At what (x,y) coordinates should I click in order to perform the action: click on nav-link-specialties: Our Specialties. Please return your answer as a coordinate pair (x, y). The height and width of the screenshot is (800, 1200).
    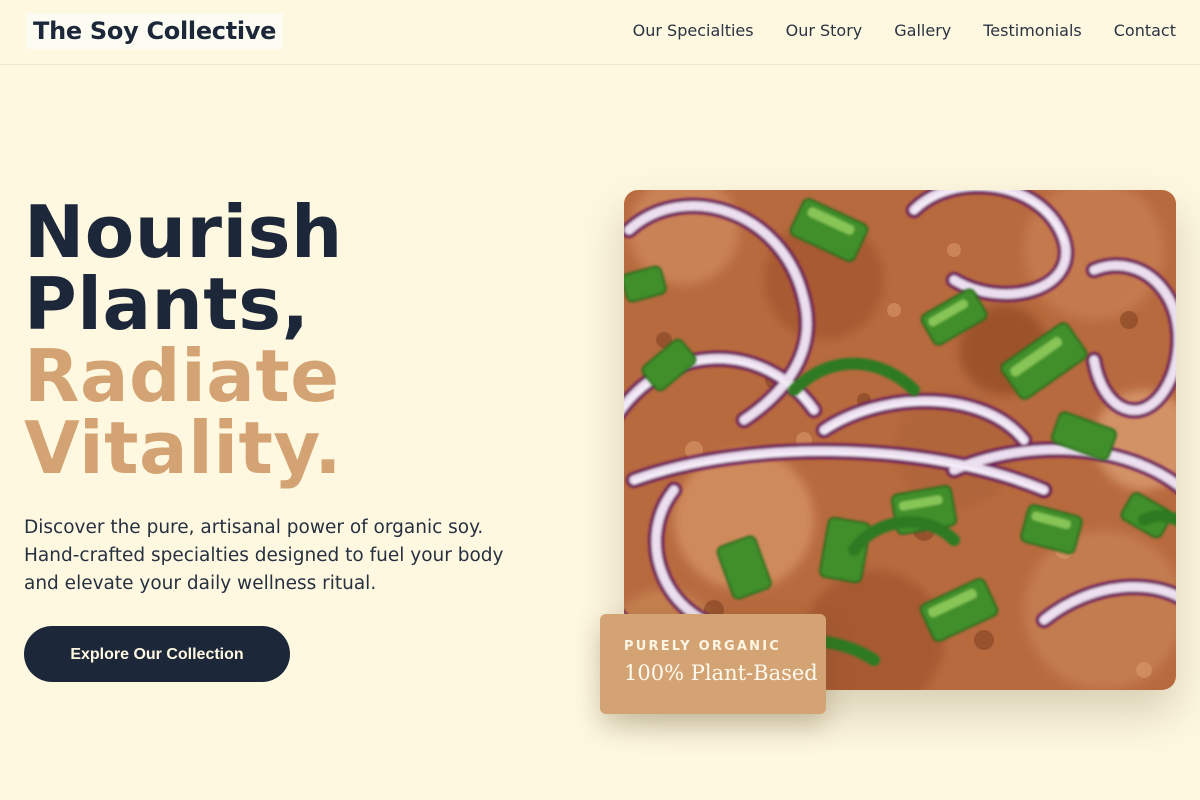
    Looking at the image, I should click on (693, 31).